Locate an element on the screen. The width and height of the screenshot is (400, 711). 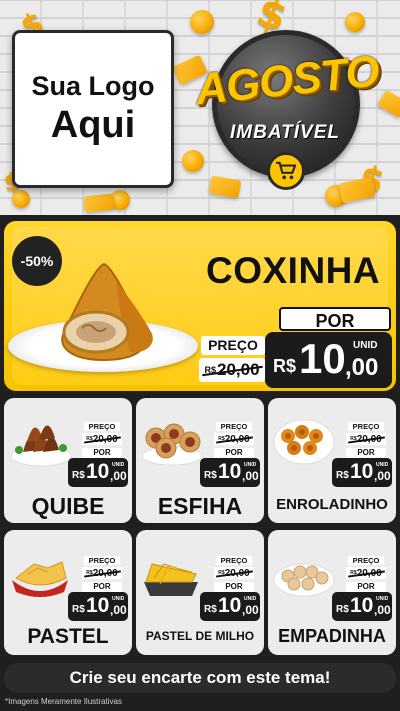
footnote: *Imagens Meramente Ilustrativas is located at coordinates (63, 701).